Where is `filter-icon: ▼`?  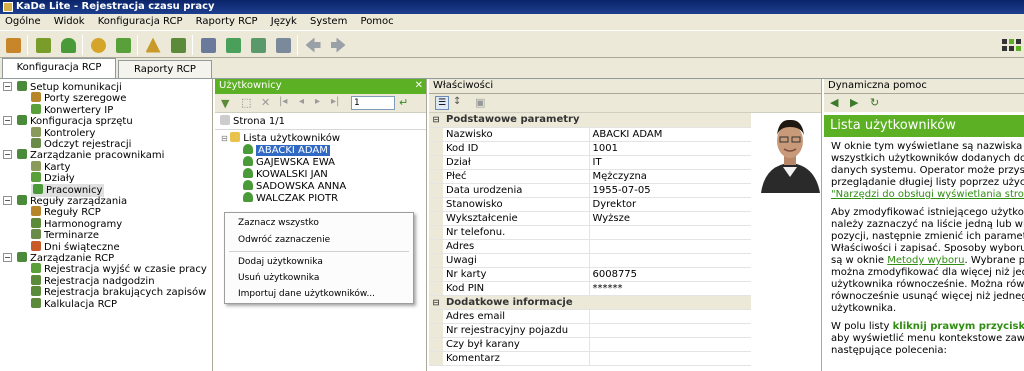
filter-icon: ▼ is located at coordinates (225, 103).